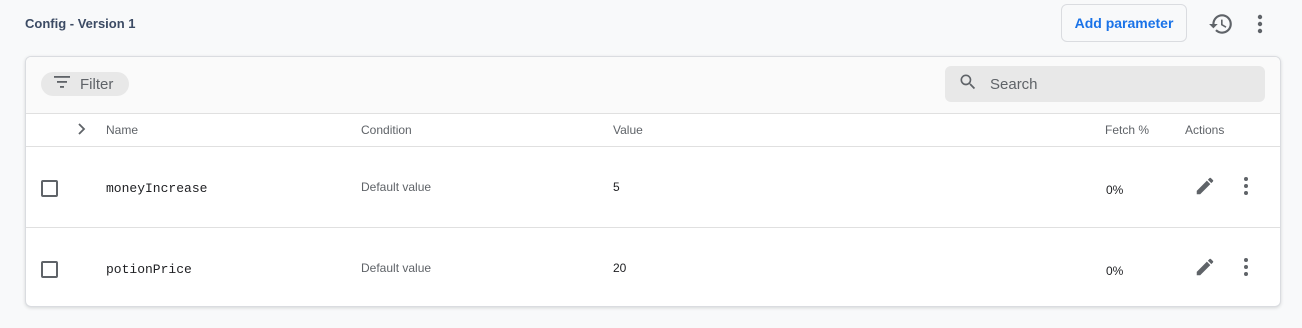 Image resolution: width=1302 pixels, height=328 pixels. I want to click on history-icon, so click(1221, 24).